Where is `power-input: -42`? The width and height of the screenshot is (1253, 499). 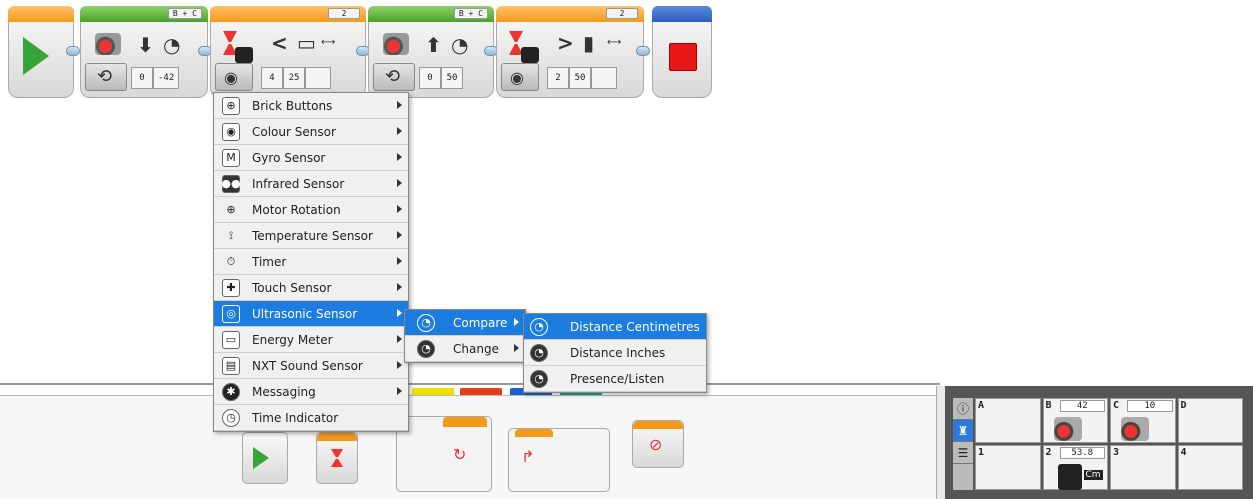
power-input: -42 is located at coordinates (166, 78).